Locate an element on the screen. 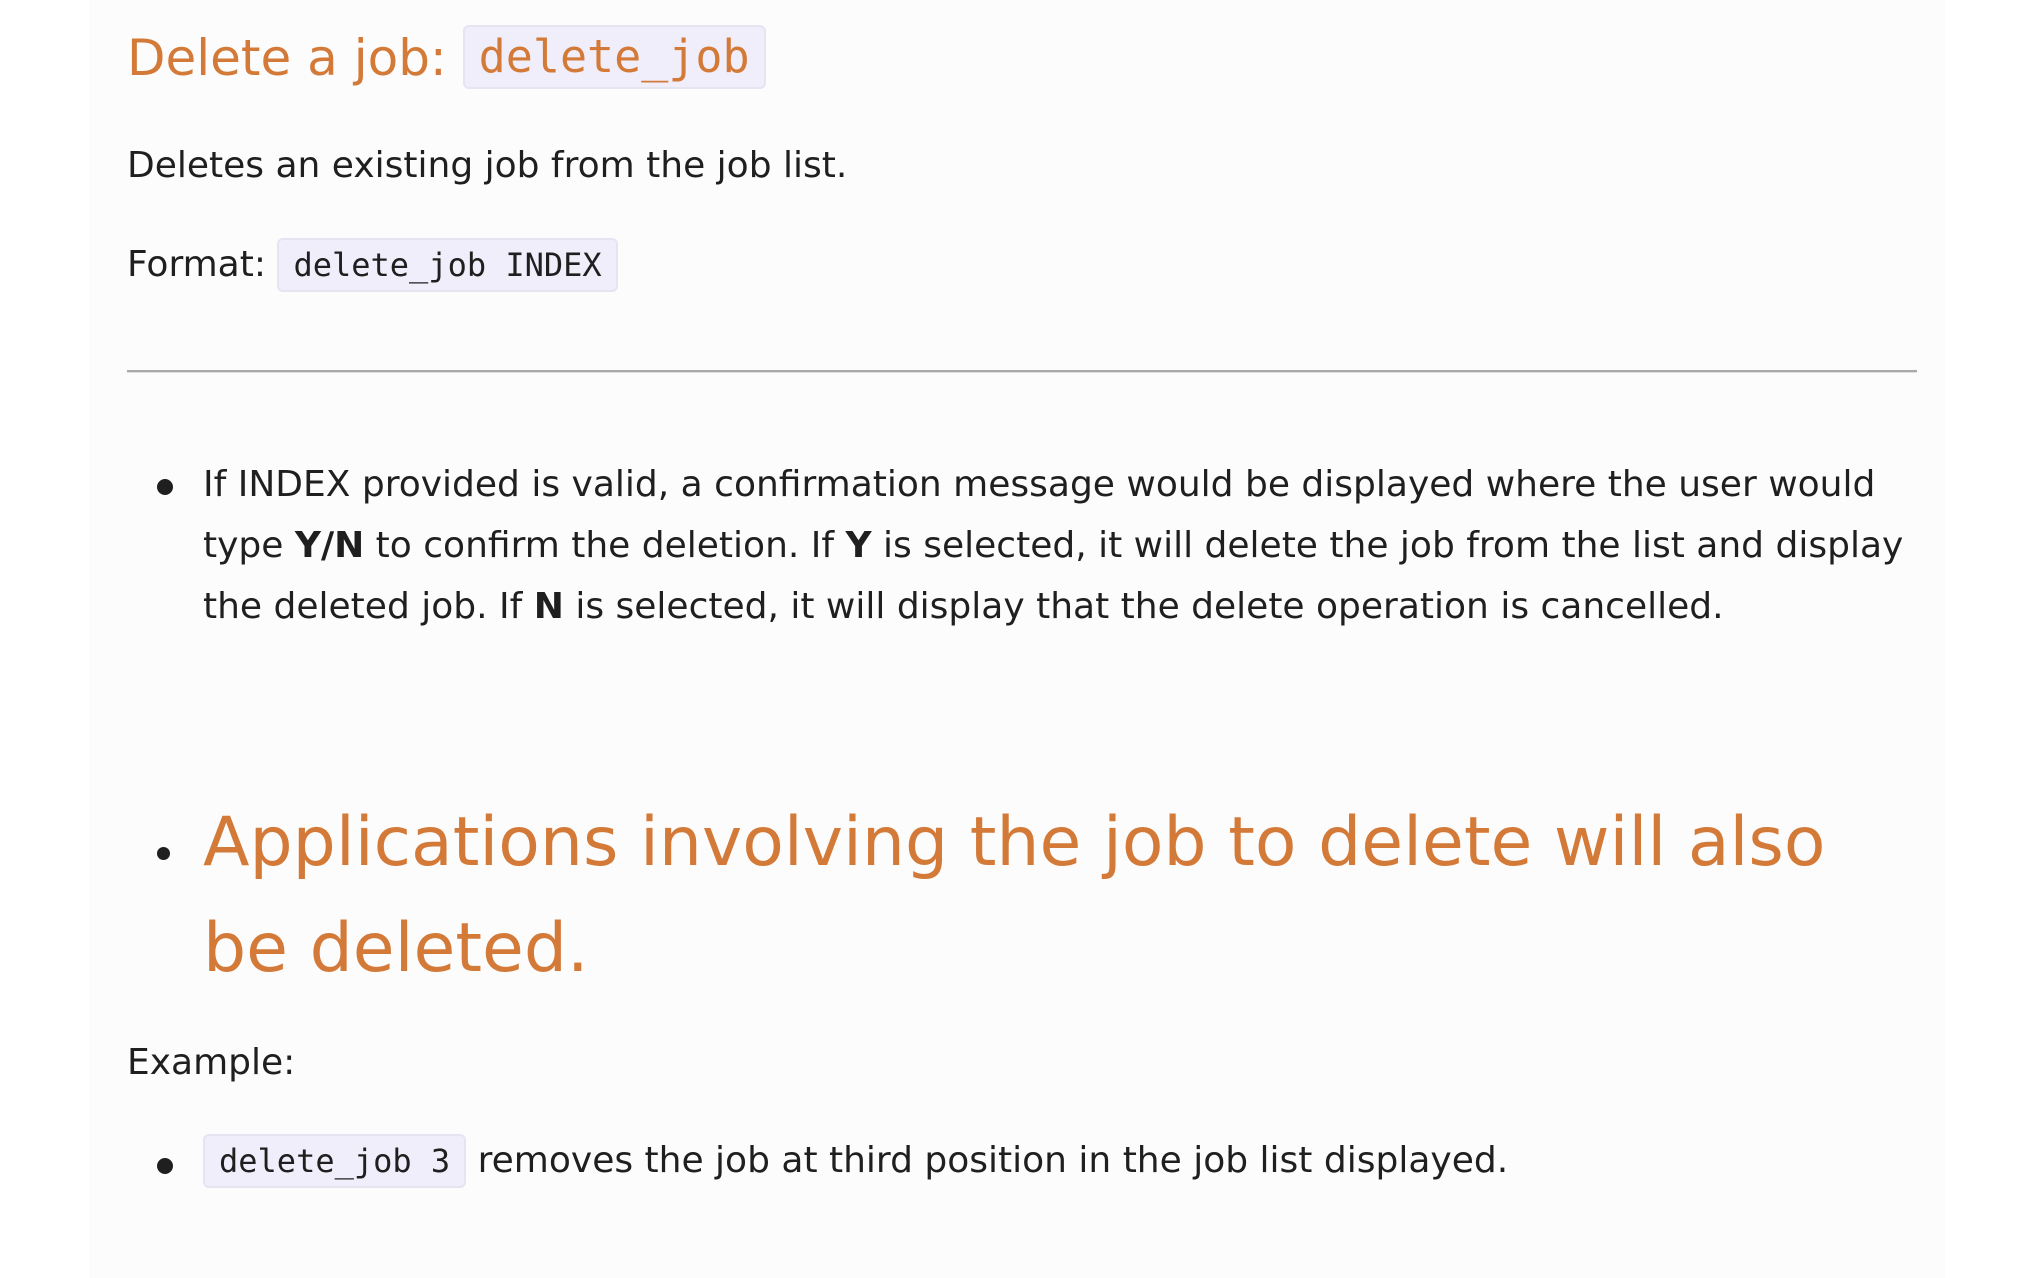 The height and width of the screenshot is (1278, 2022). example-label: Example: is located at coordinates (211, 1062).